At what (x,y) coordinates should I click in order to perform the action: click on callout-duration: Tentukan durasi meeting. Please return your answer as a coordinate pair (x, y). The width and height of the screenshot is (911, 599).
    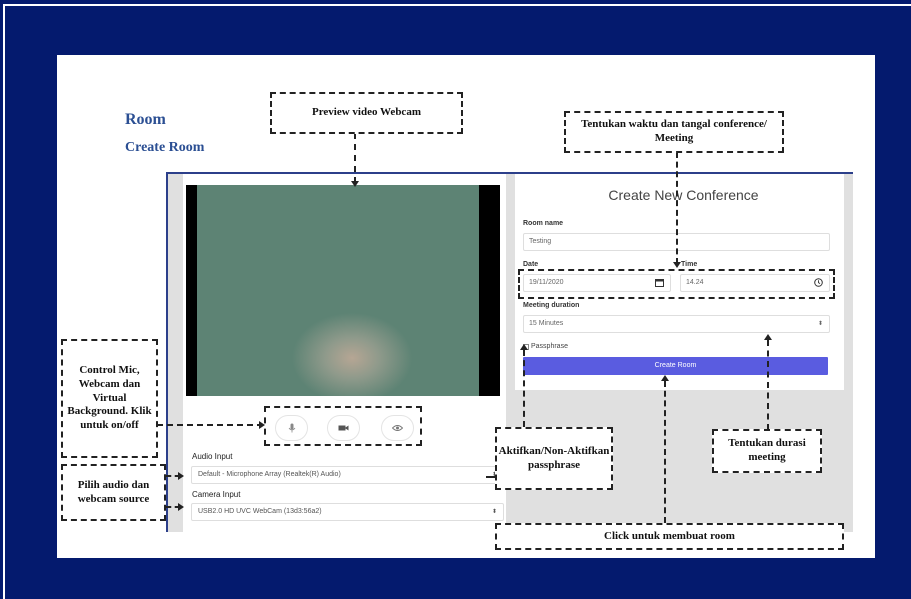
    Looking at the image, I should click on (767, 451).